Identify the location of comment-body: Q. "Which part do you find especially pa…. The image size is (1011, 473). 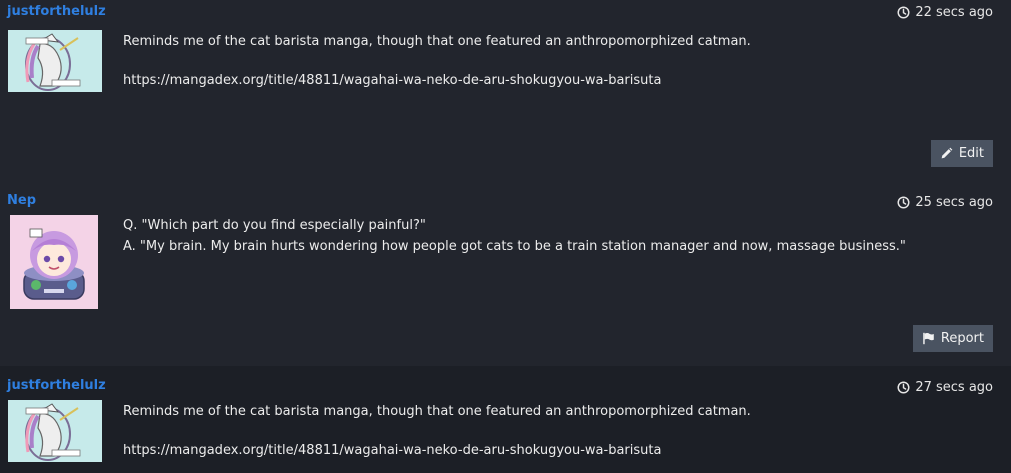
(514, 236).